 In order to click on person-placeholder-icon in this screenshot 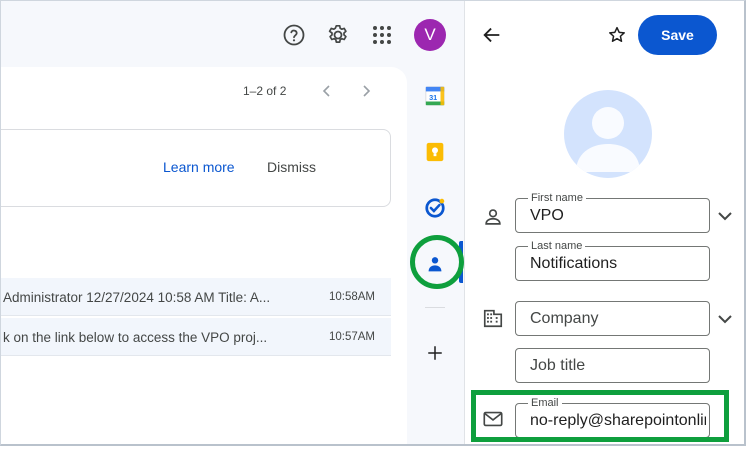, I will do `click(608, 139)`.